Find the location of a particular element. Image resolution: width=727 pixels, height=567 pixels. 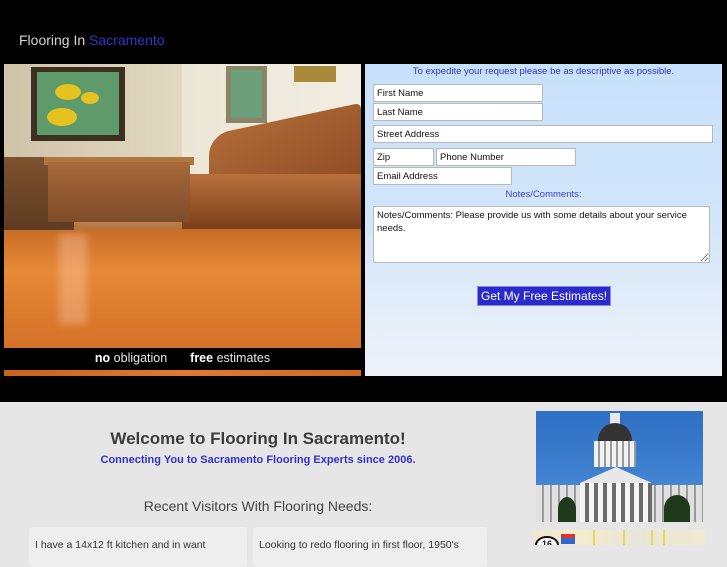

route-shield-icon: 16 is located at coordinates (547, 540).